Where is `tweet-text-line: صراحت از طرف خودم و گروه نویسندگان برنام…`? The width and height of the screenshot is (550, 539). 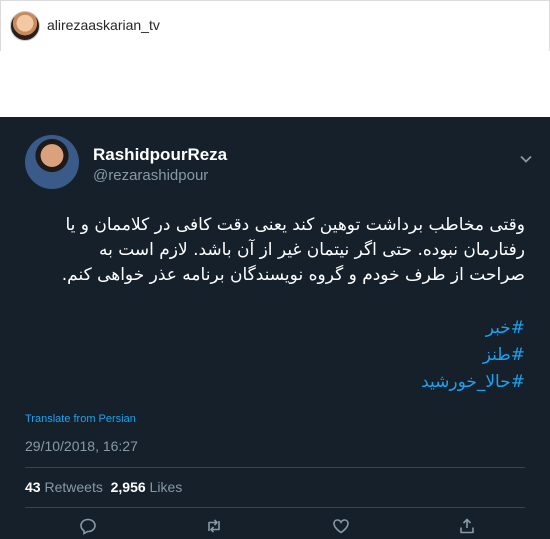
tweet-text-line: صراحت از طرف خودم و گروه نویسندگان برنام… is located at coordinates (293, 275).